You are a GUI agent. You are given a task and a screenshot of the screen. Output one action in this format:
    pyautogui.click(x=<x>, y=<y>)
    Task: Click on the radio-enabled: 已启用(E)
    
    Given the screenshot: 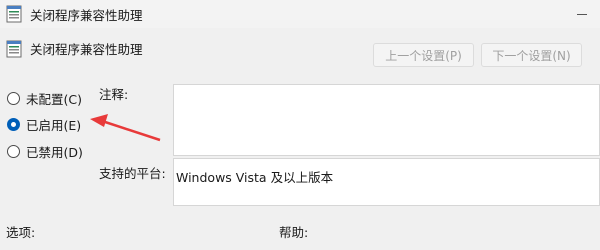 What is the action you would take?
    pyautogui.click(x=44, y=124)
    